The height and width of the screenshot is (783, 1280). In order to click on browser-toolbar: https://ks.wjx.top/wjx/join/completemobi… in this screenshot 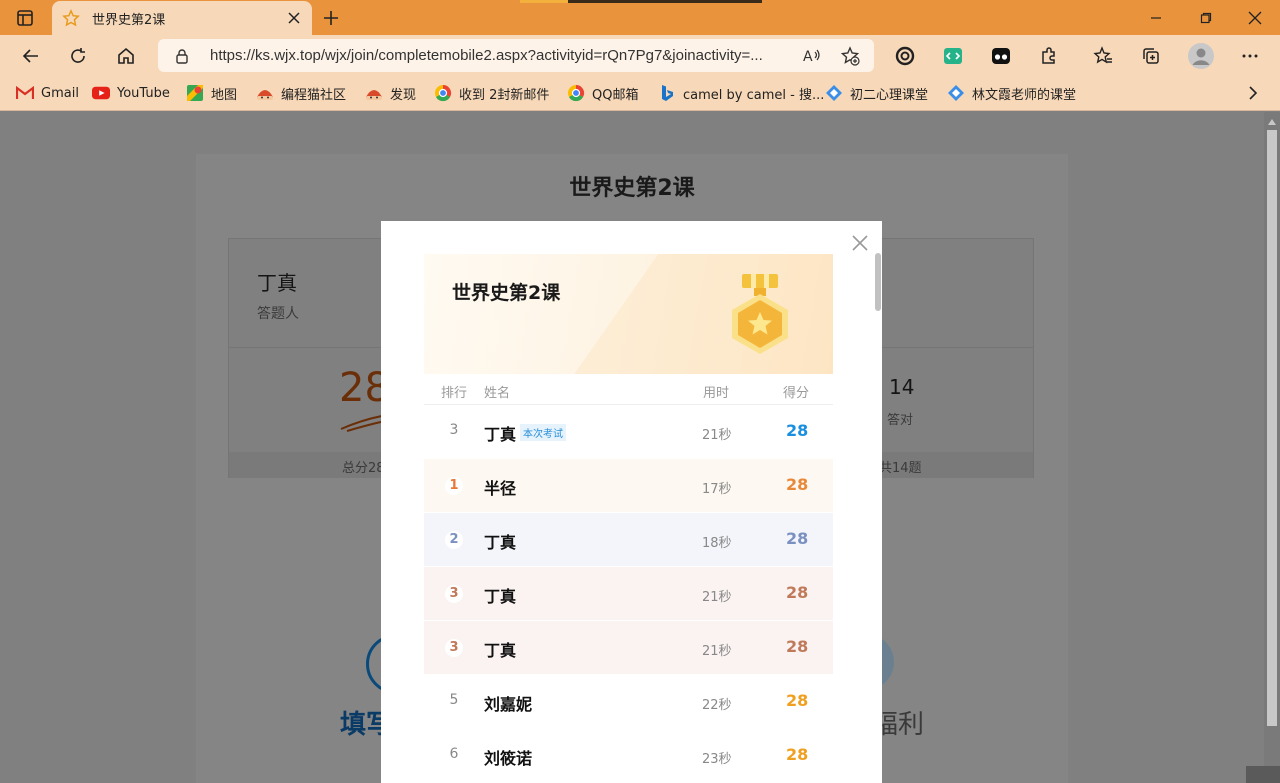, I will do `click(640, 55)`.